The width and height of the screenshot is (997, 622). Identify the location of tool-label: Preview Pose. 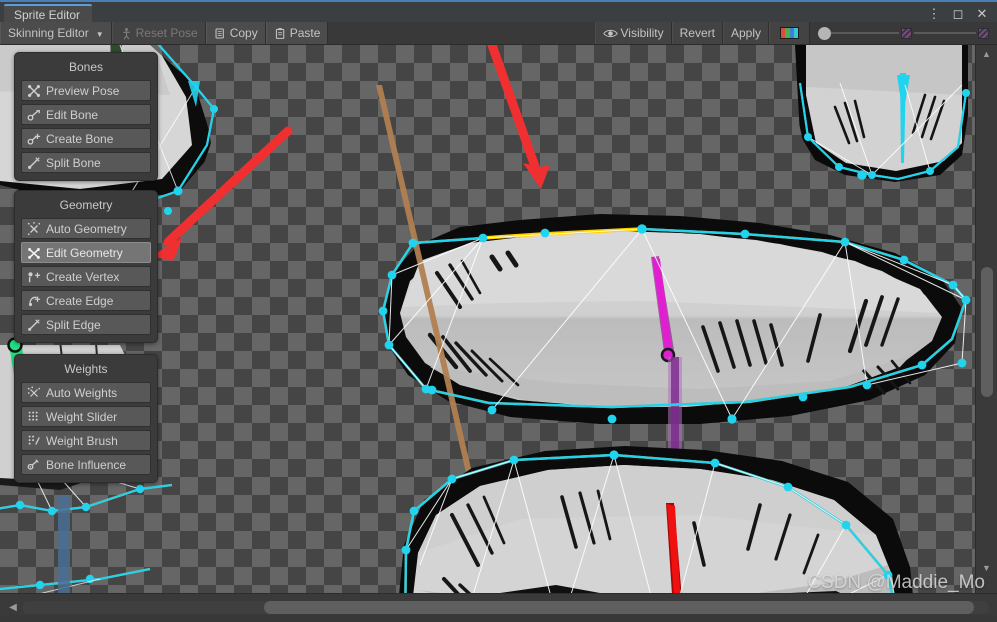
(83, 90).